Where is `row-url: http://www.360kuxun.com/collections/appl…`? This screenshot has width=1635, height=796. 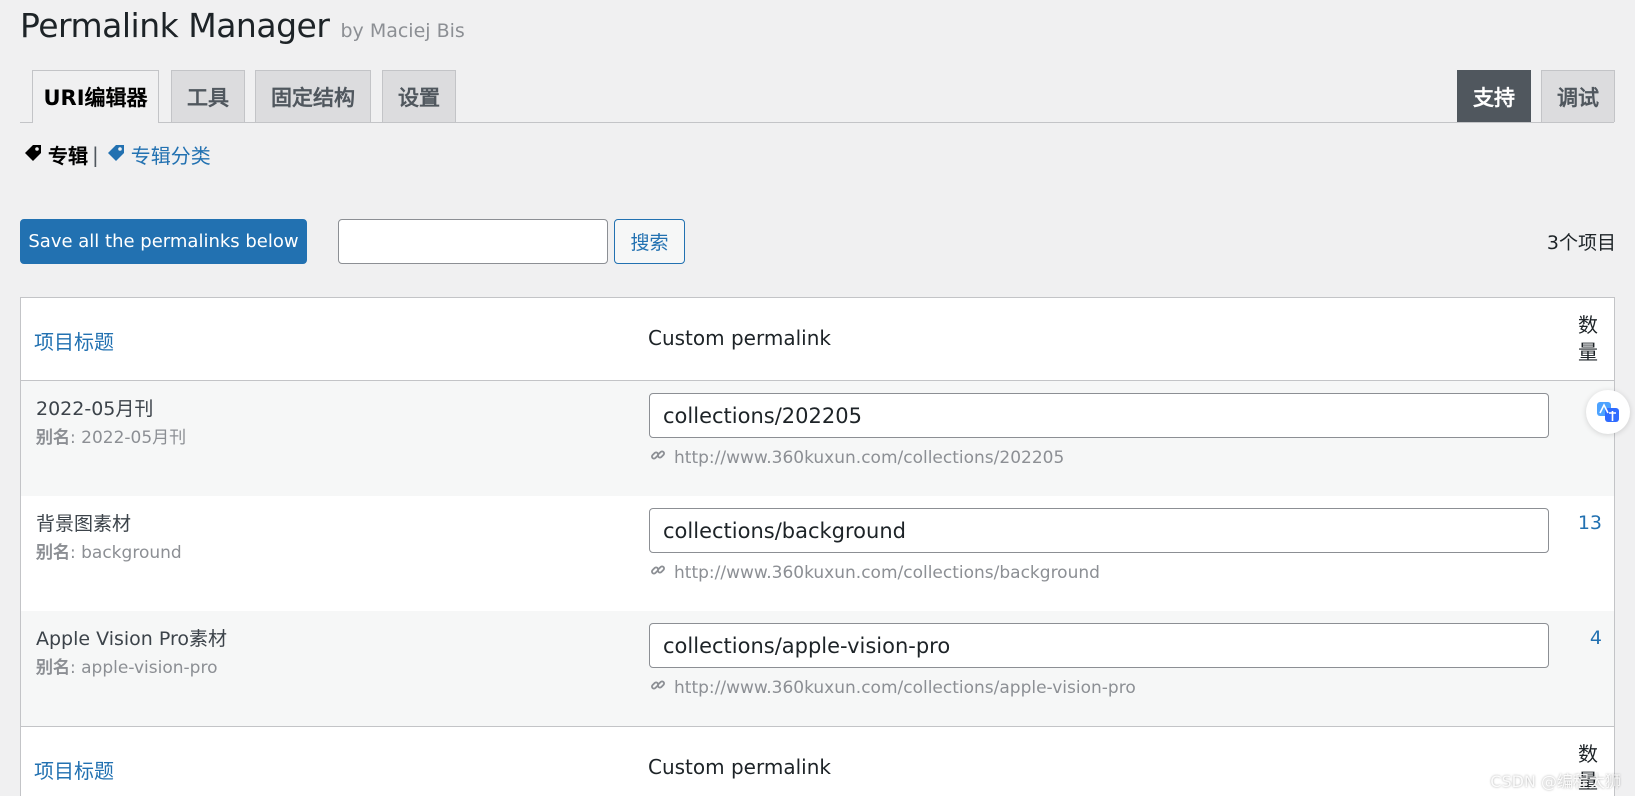 row-url: http://www.360kuxun.com/collections/appl… is located at coordinates (893, 687).